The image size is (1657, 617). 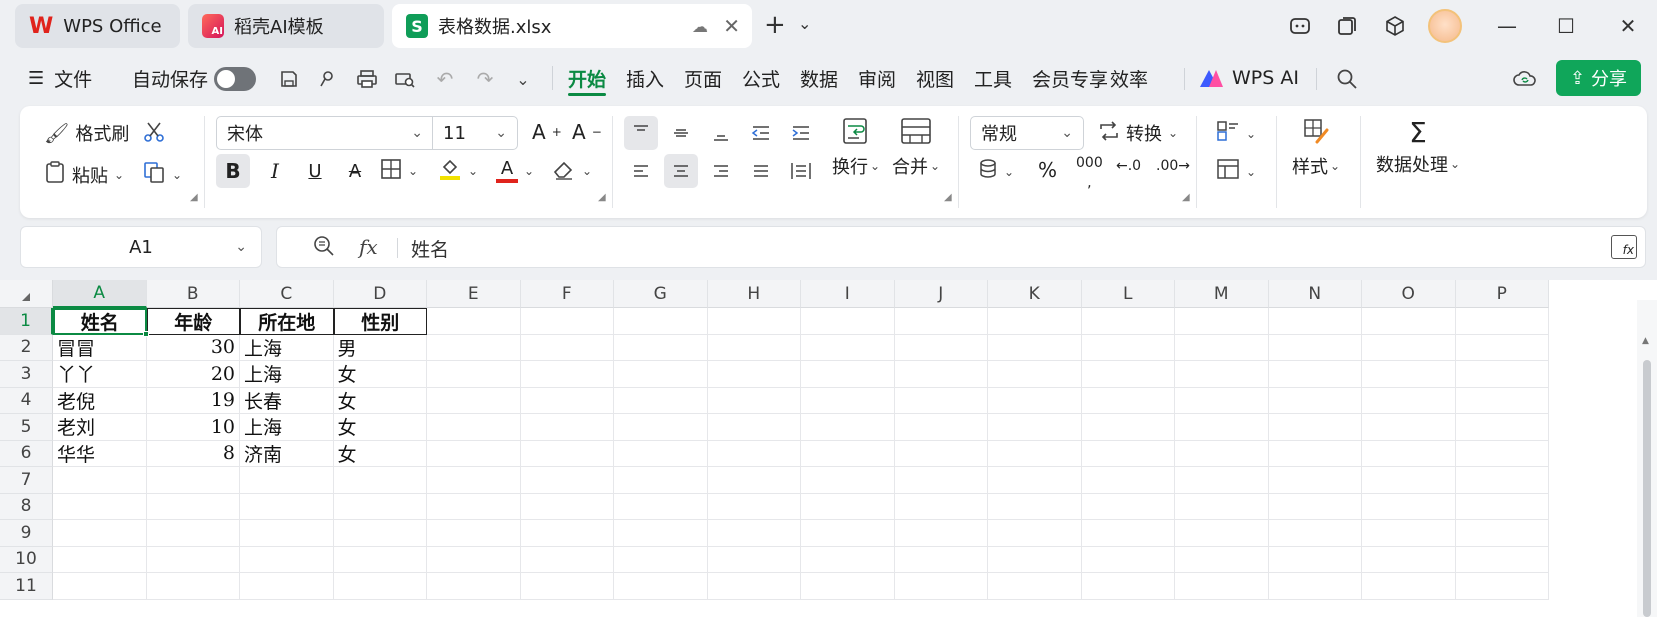 I want to click on cell-h4, so click(x=754, y=400).